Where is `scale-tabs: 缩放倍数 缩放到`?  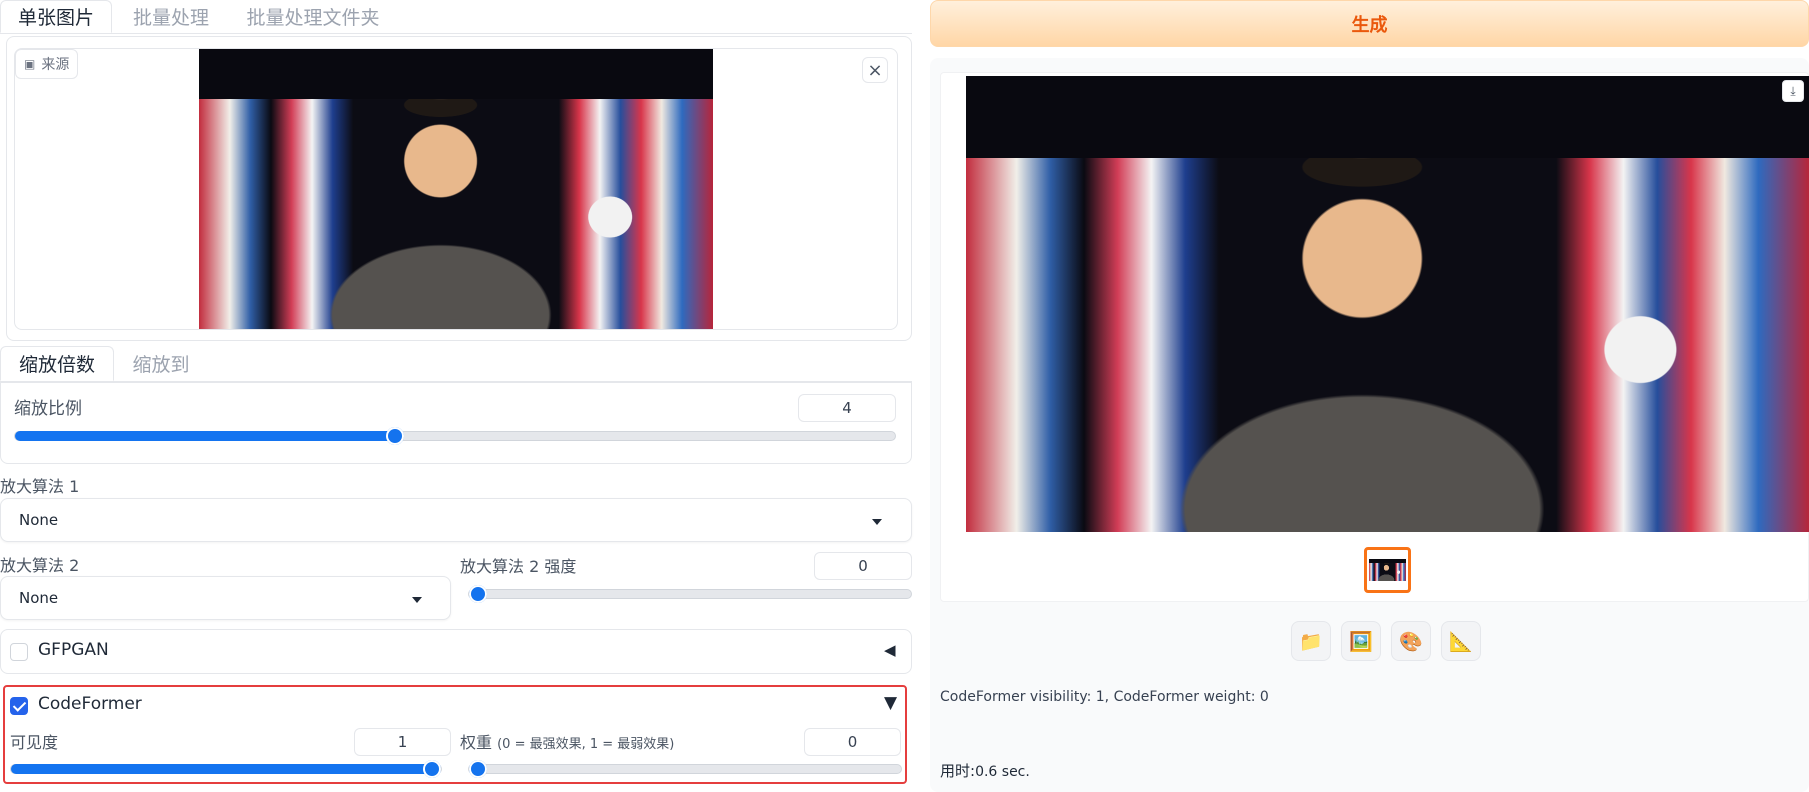 scale-tabs: 缩放倍数 缩放到 is located at coordinates (456, 364).